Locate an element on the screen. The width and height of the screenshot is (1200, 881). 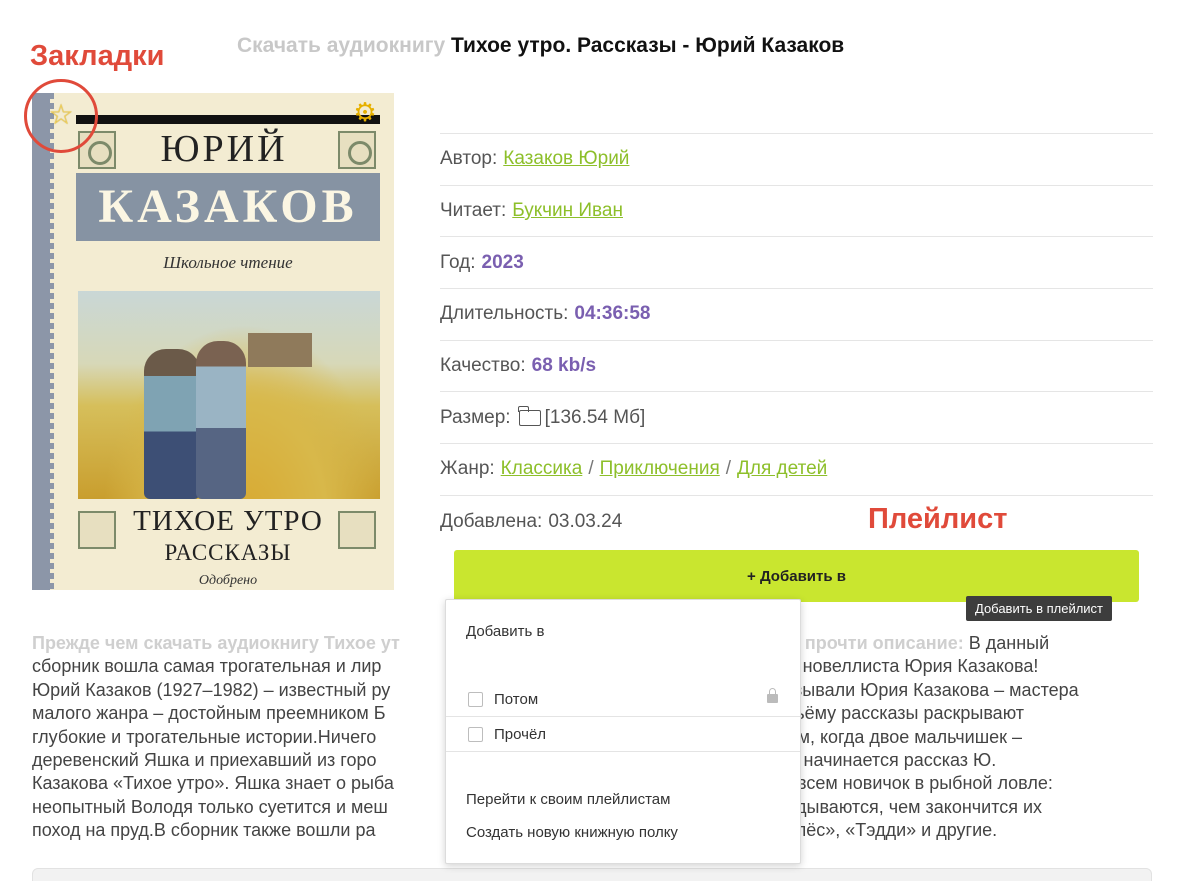
cover-subtitle: РАССКАЗЫ is located at coordinates (228, 552).